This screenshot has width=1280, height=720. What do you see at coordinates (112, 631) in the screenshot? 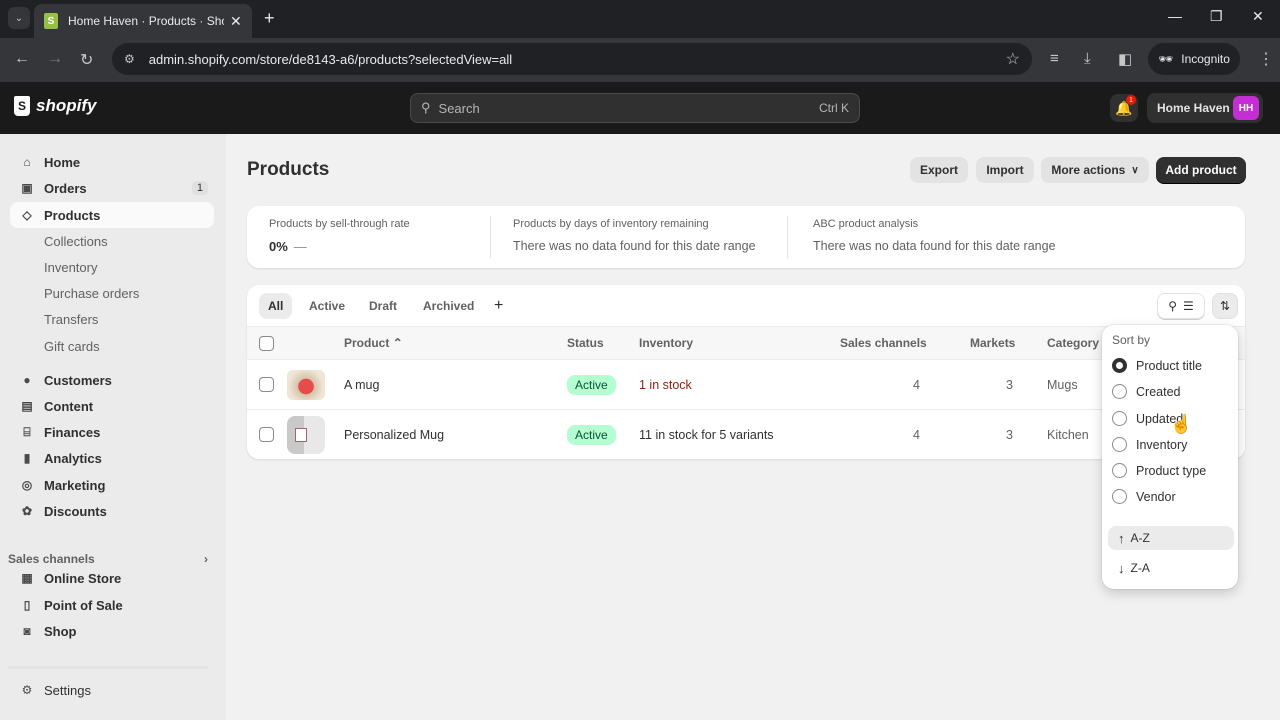
I see `sidebar-item-shop: ◙ Shop` at bounding box center [112, 631].